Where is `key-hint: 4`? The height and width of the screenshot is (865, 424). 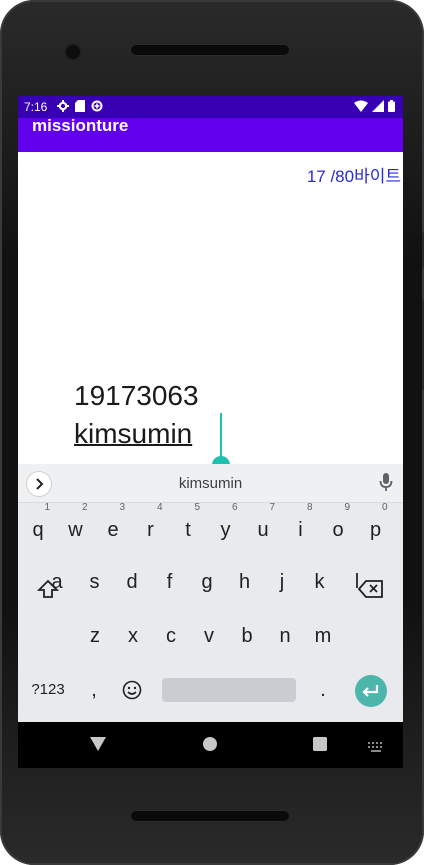 key-hint: 4 is located at coordinates (159, 507).